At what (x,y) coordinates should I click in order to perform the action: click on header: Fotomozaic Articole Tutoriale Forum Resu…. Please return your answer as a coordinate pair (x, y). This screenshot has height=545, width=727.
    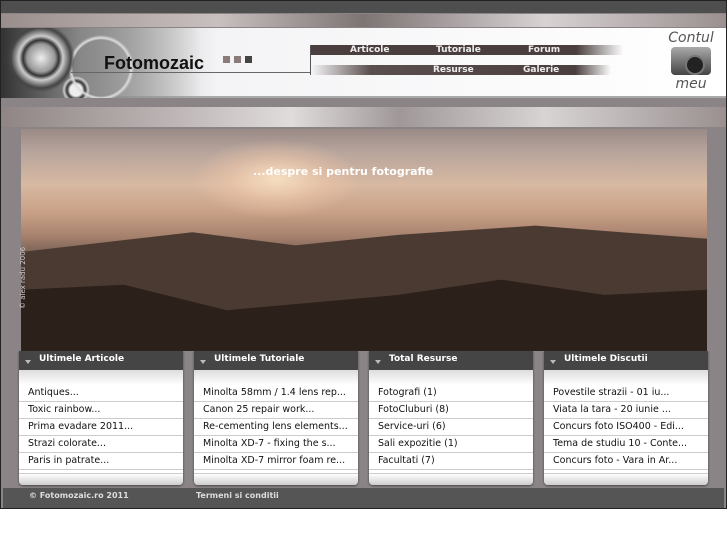
    Looking at the image, I should click on (363, 63).